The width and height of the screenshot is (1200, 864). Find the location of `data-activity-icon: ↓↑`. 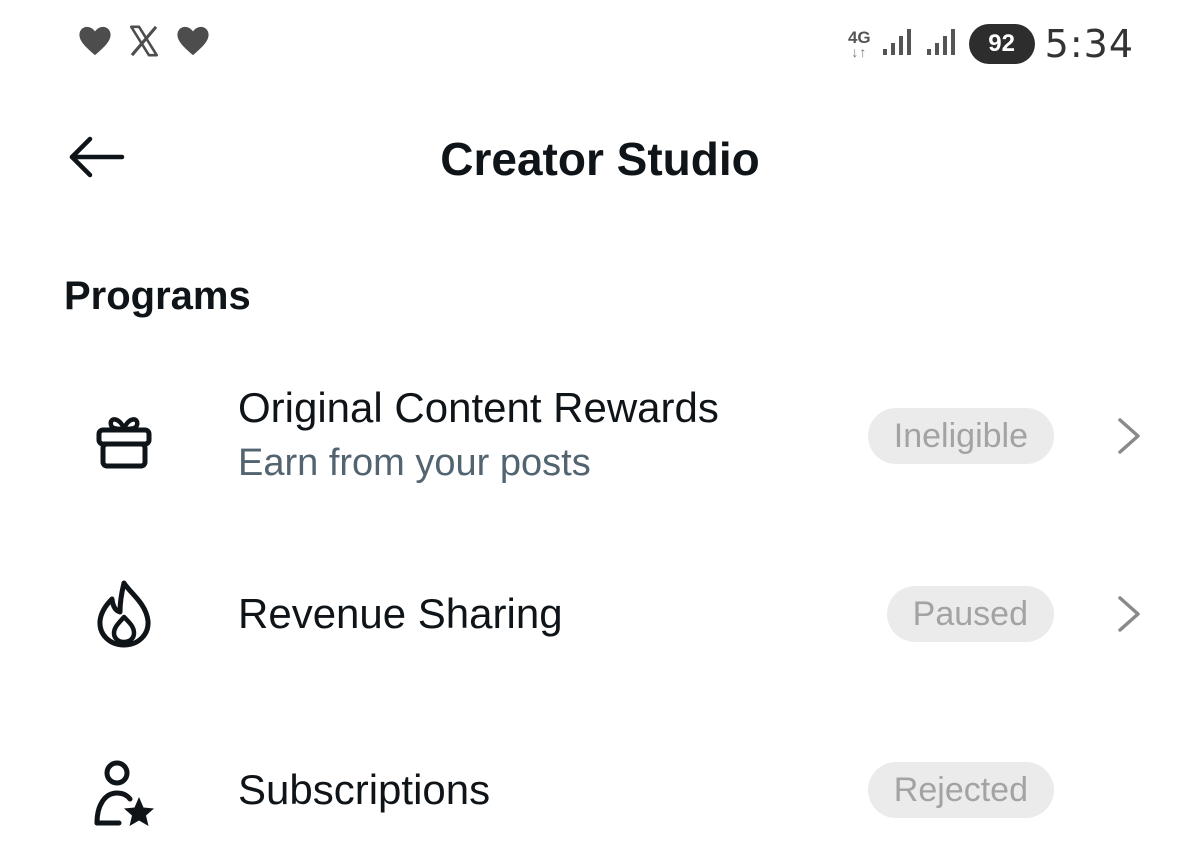

data-activity-icon: ↓↑ is located at coordinates (859, 52).